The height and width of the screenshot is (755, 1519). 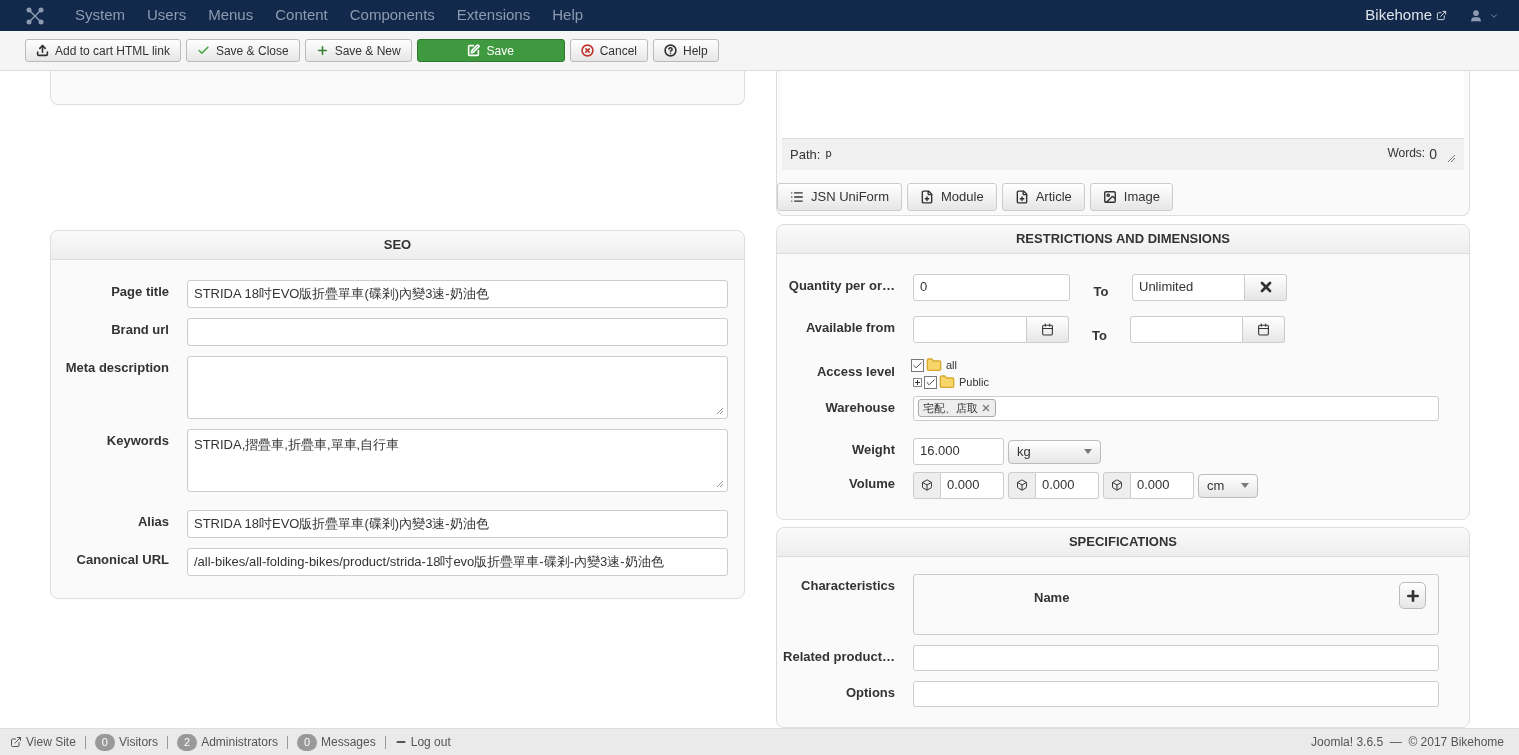 What do you see at coordinates (860, 407) in the screenshot?
I see `field-label: Warehouse` at bounding box center [860, 407].